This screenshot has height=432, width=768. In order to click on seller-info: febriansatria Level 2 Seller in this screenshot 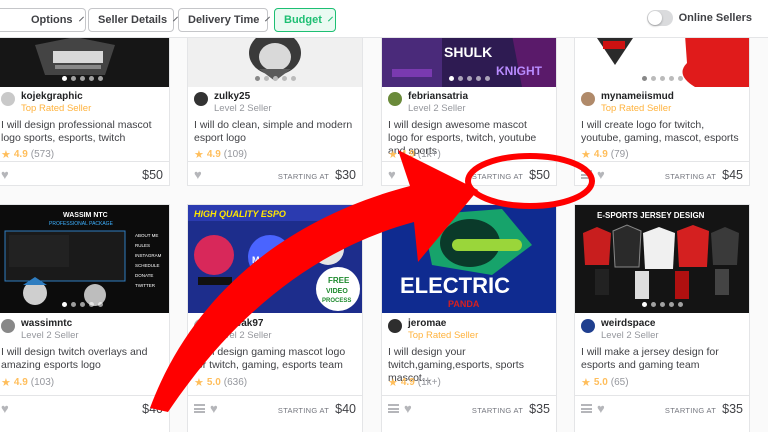, I will do `click(428, 103)`.